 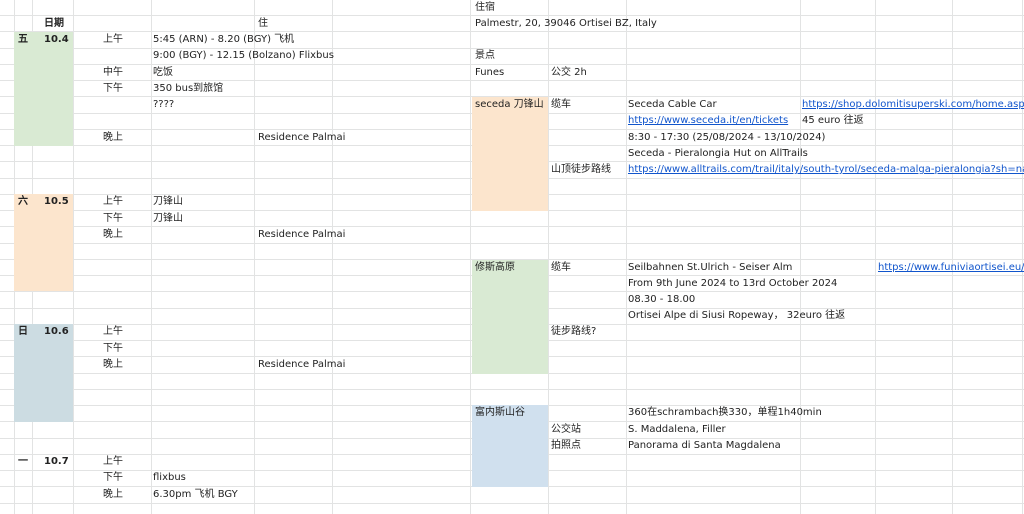 I want to click on day1-fill, so click(x=43, y=89).